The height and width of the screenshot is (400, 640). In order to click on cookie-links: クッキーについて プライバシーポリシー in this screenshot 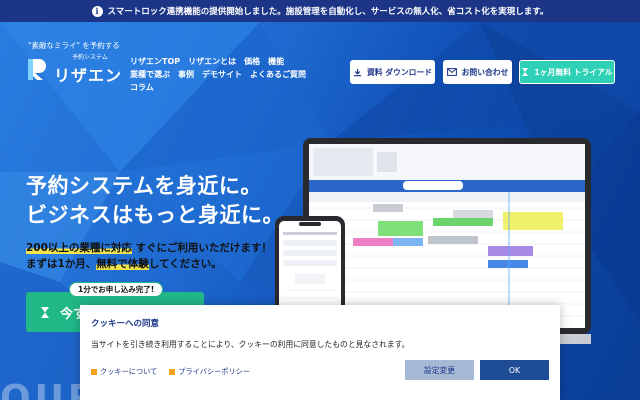, I will do `click(170, 372)`.